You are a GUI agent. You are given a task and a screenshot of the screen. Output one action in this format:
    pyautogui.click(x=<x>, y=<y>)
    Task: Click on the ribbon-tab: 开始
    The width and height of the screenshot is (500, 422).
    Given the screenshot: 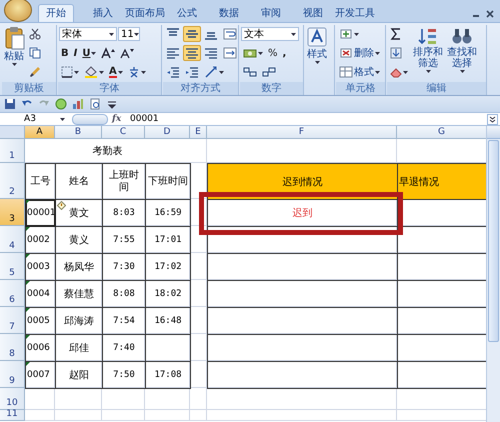 What is the action you would take?
    pyautogui.click(x=56, y=13)
    